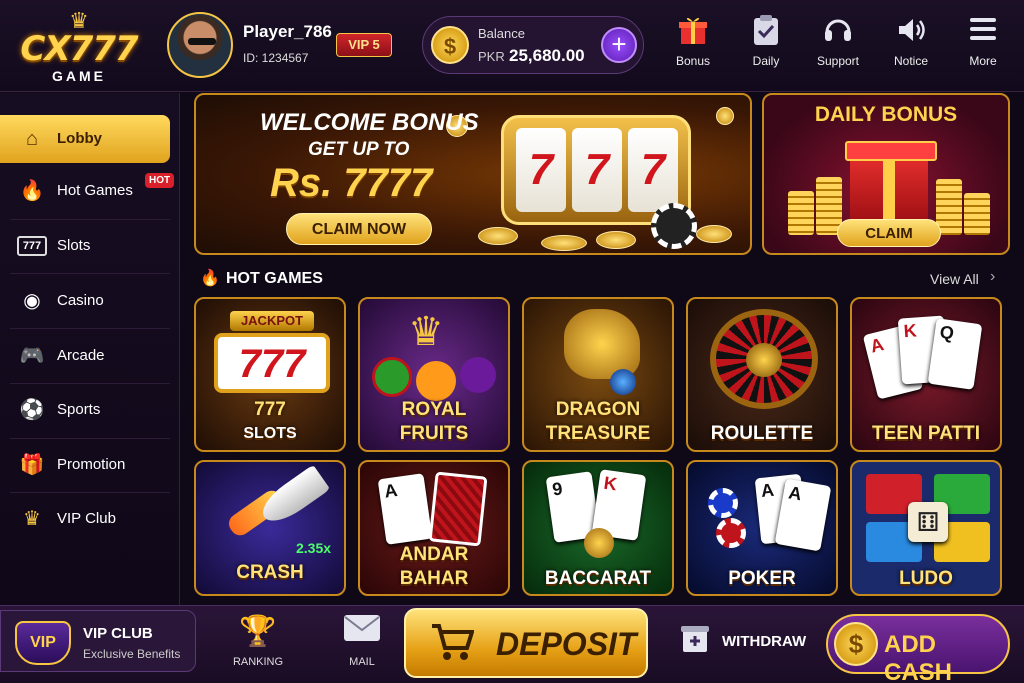 This screenshot has width=1024, height=683. What do you see at coordinates (693, 61) in the screenshot?
I see `nav-label: Bonus` at bounding box center [693, 61].